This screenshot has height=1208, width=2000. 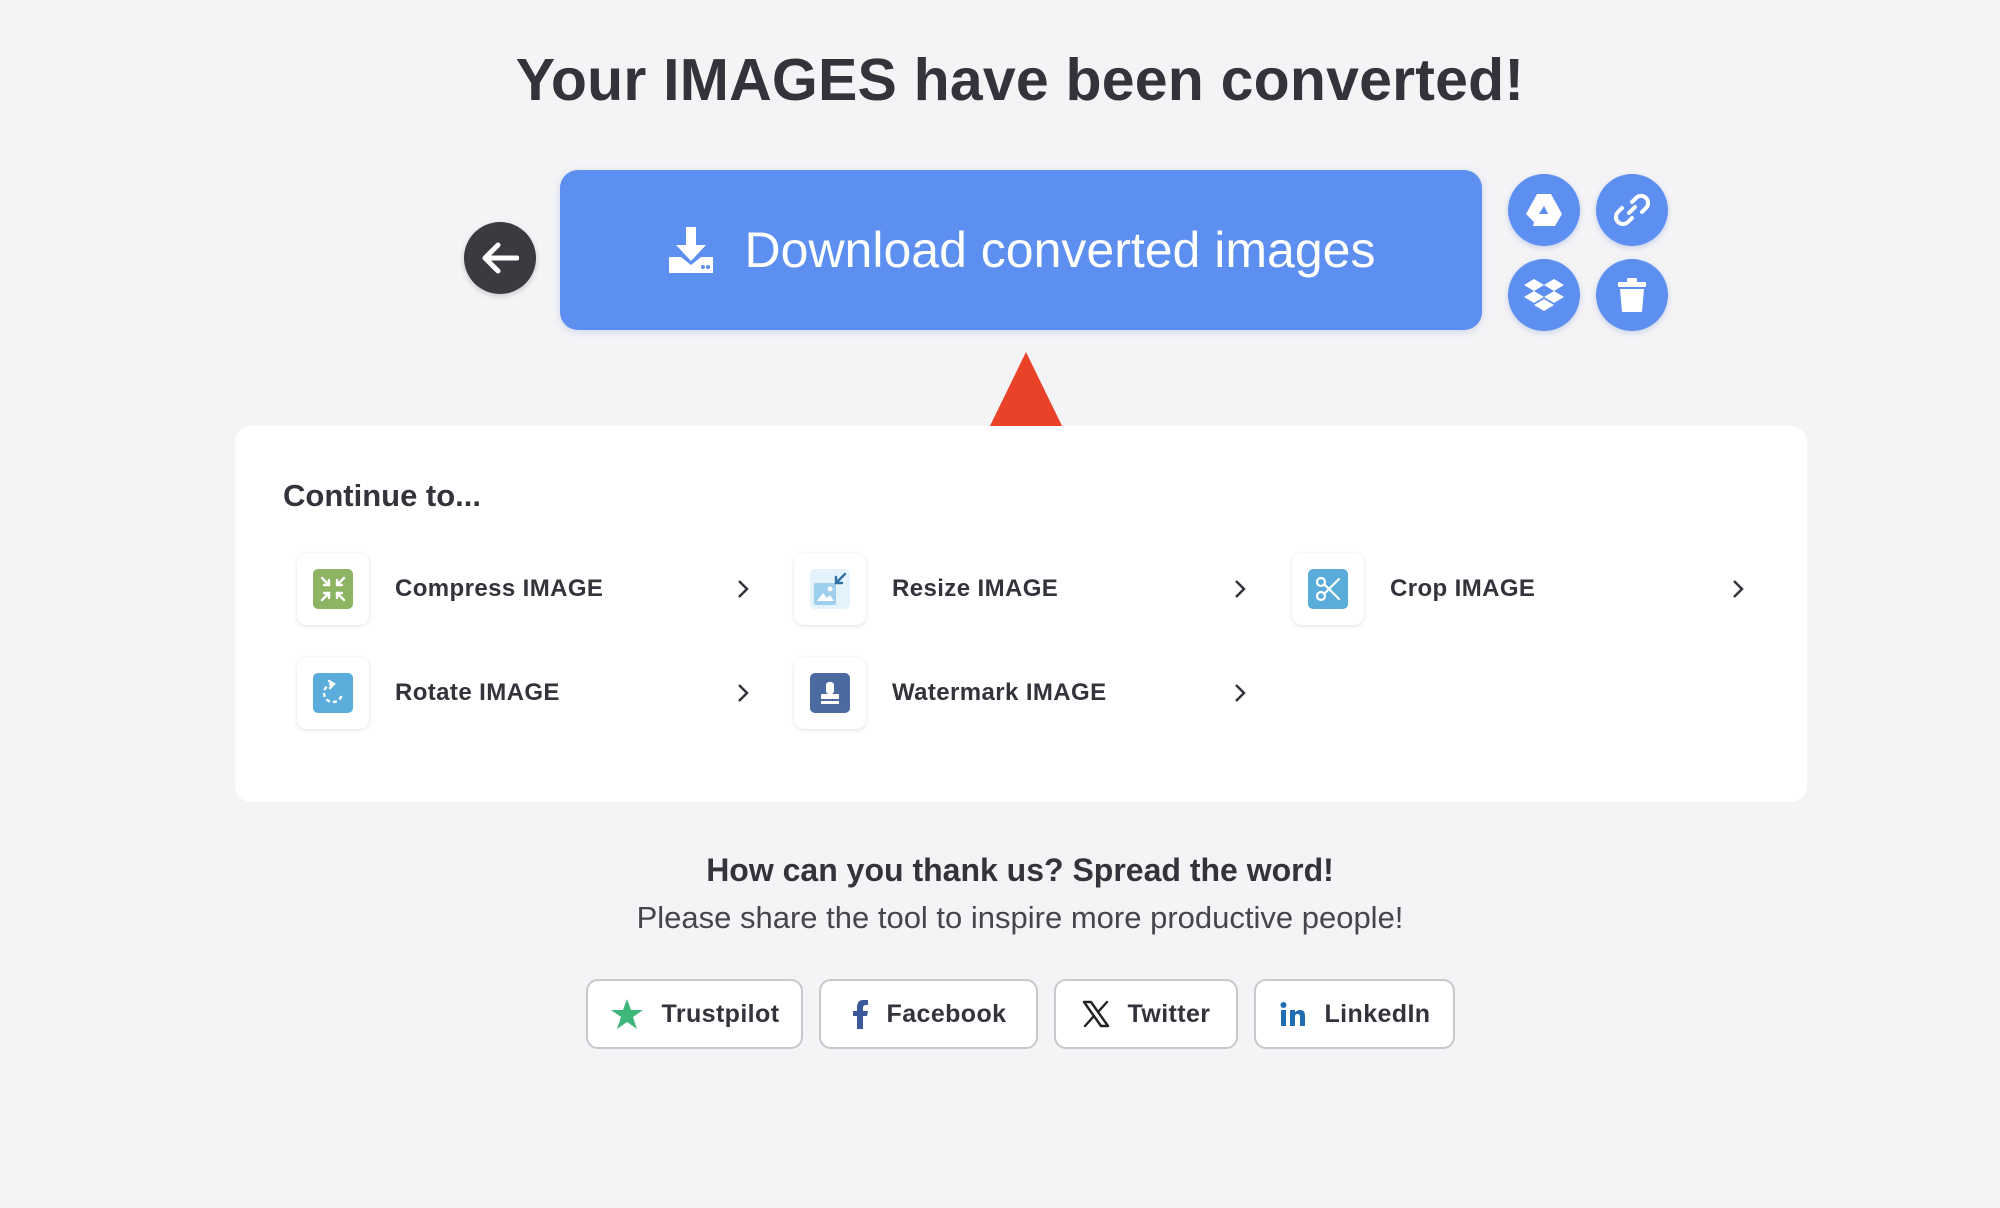 What do you see at coordinates (1169, 1013) in the screenshot?
I see `share-label: Twitter` at bounding box center [1169, 1013].